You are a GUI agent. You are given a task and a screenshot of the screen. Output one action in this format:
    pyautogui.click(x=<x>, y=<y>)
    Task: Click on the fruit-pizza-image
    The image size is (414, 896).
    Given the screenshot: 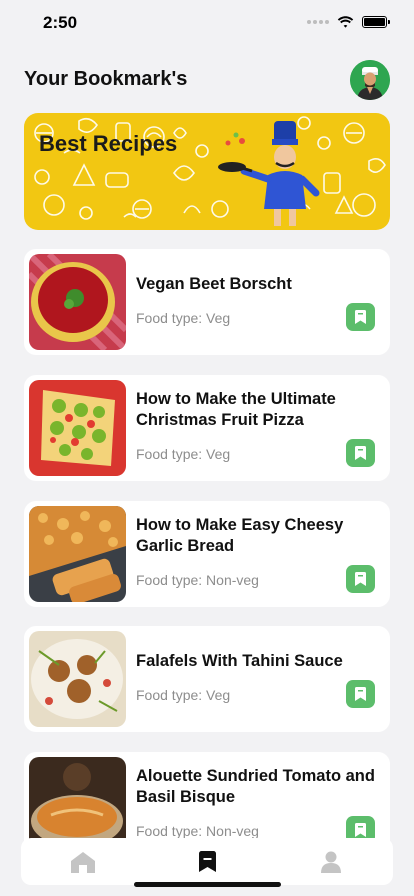 What is the action you would take?
    pyautogui.click(x=77, y=428)
    